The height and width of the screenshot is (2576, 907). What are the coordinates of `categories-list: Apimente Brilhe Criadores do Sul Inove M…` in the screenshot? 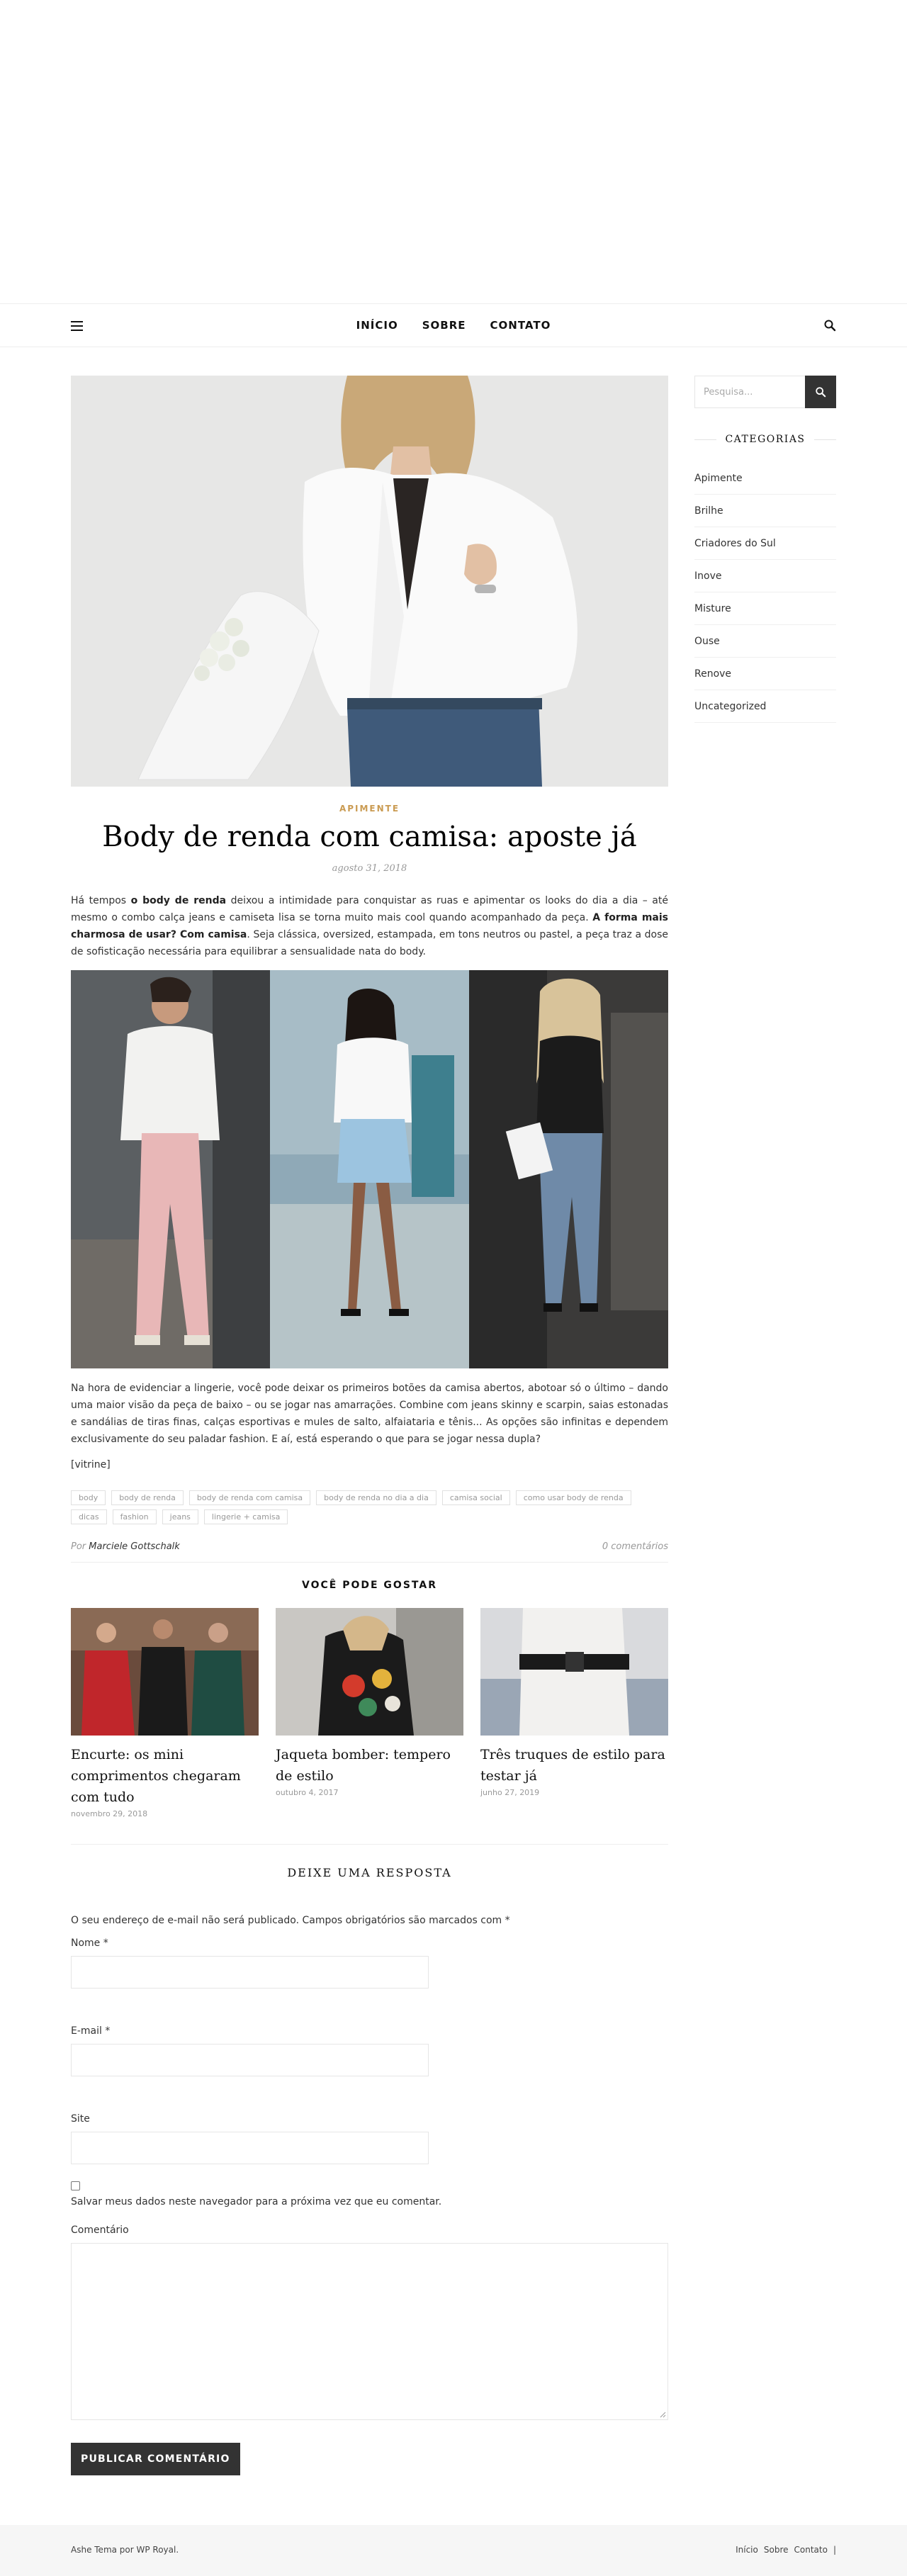 It's located at (765, 592).